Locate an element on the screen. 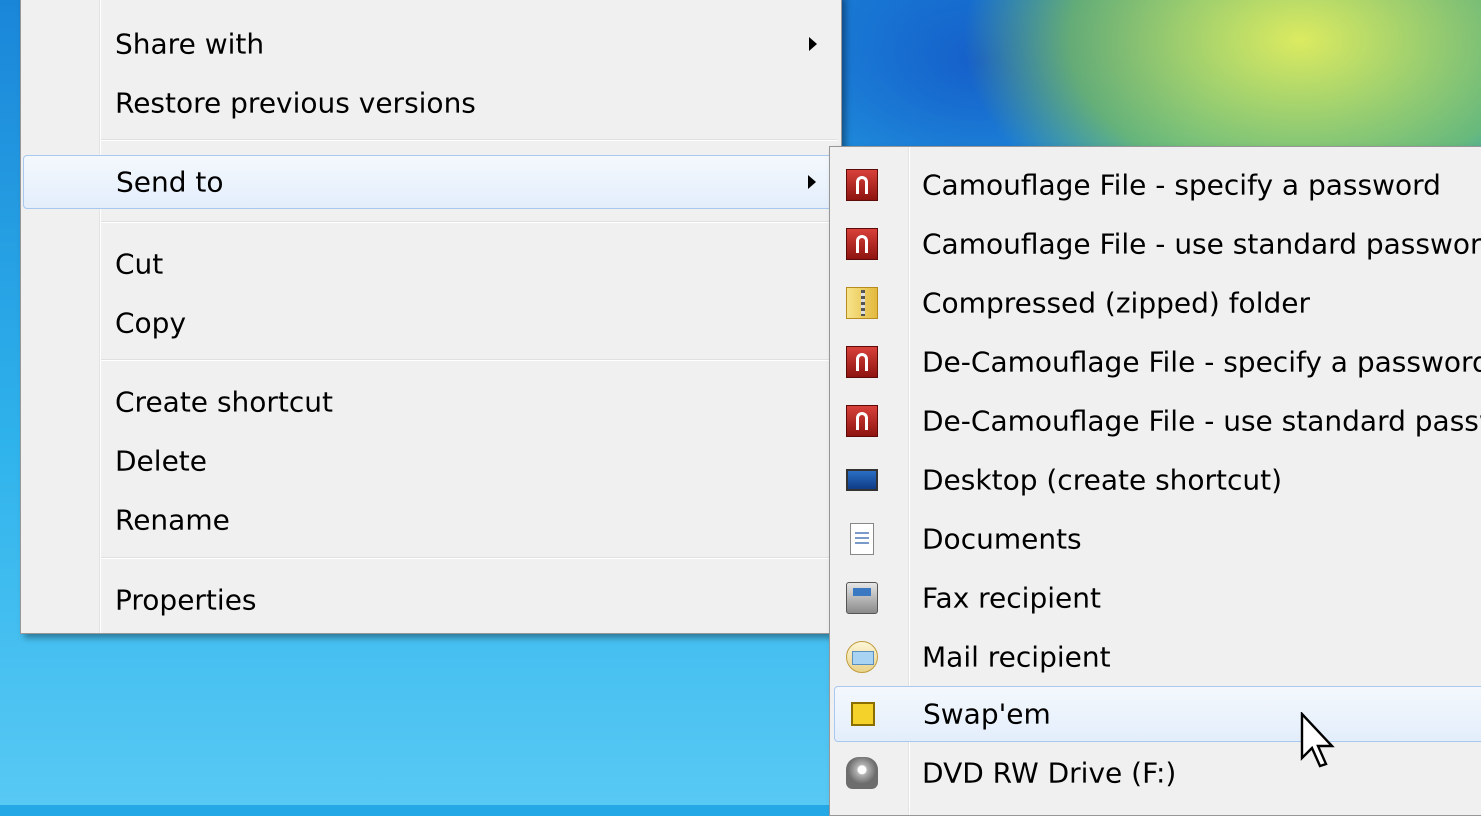 This screenshot has height=816, width=1481. menu-item-label: Delete is located at coordinates (161, 461).